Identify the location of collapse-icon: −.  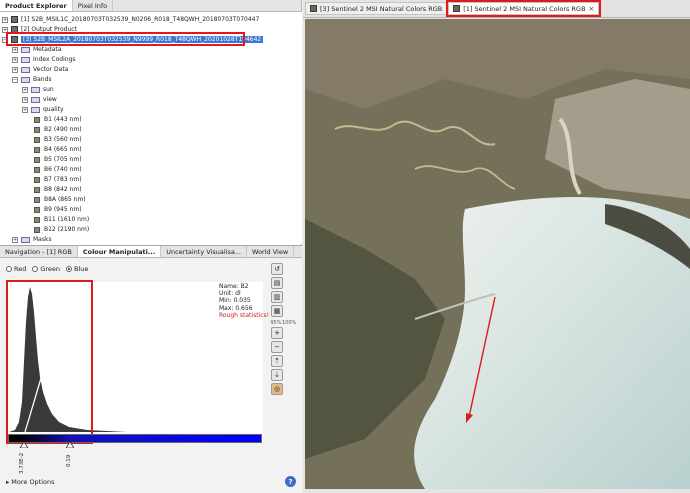
(15, 79).